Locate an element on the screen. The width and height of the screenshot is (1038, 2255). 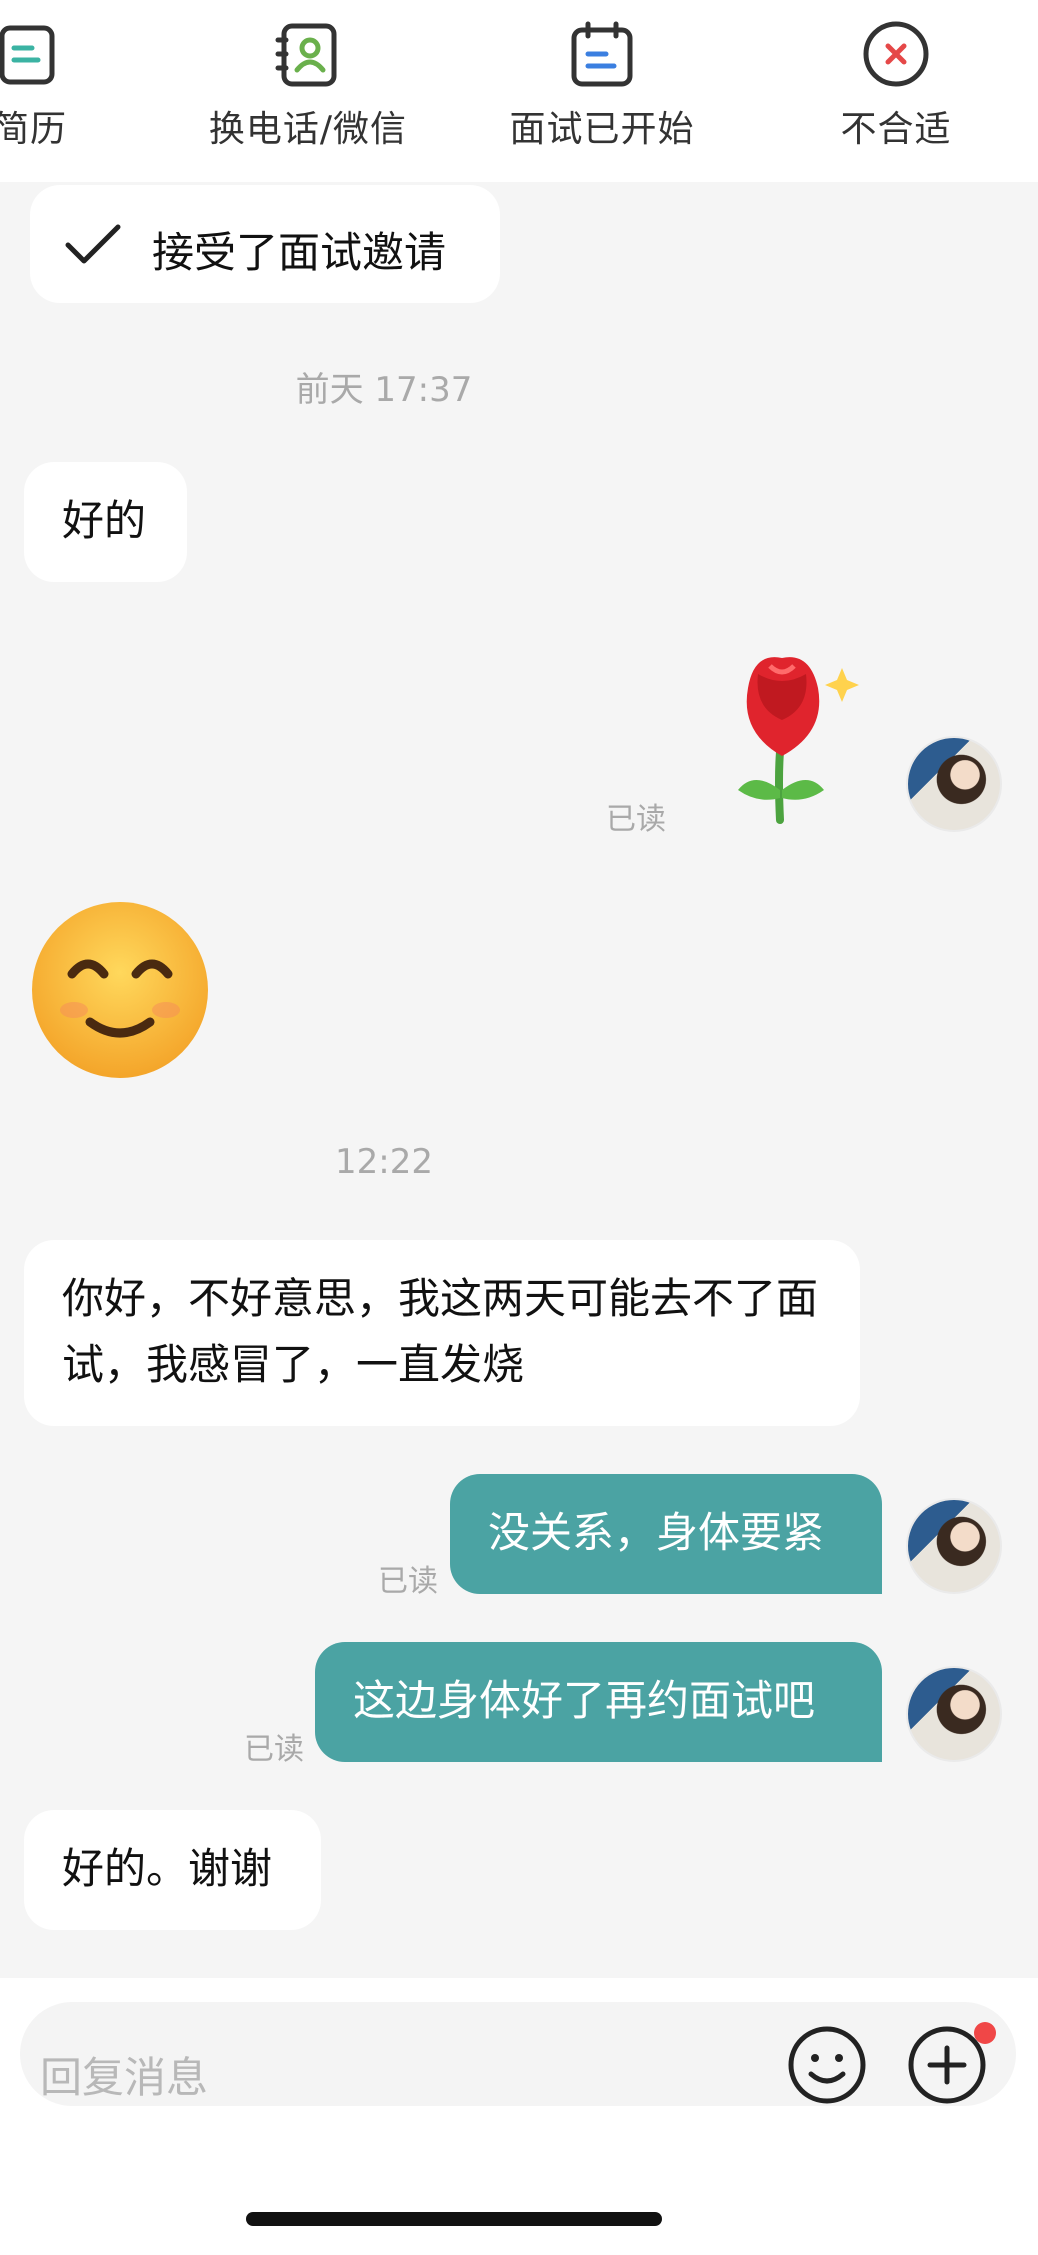
message-bubble-outgoing: 这边身体好了再约面试吧 is located at coordinates (598, 1702).